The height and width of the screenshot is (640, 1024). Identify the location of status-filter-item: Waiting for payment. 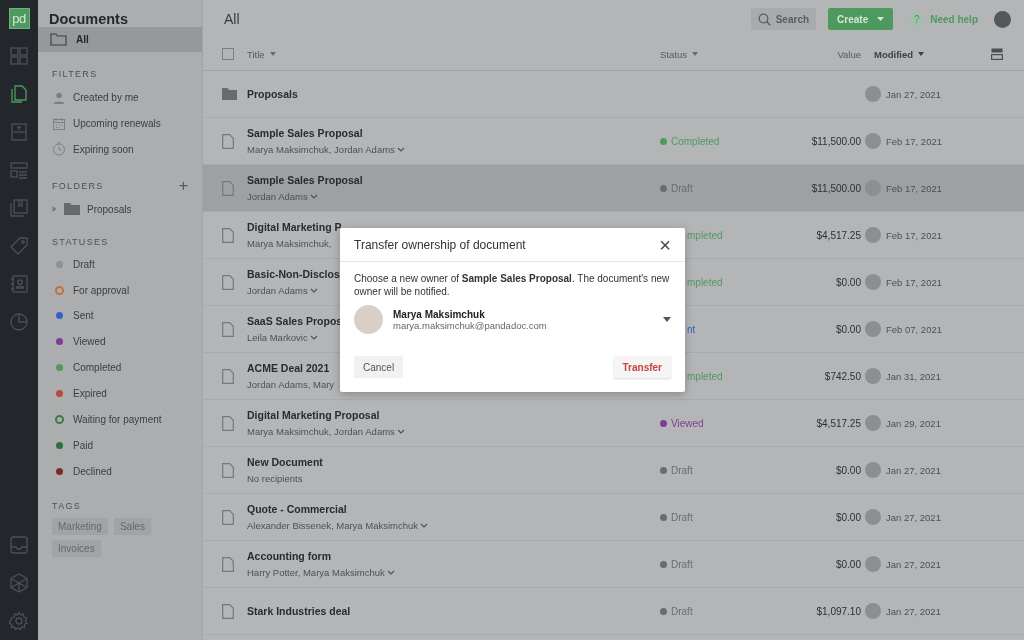
(120, 419).